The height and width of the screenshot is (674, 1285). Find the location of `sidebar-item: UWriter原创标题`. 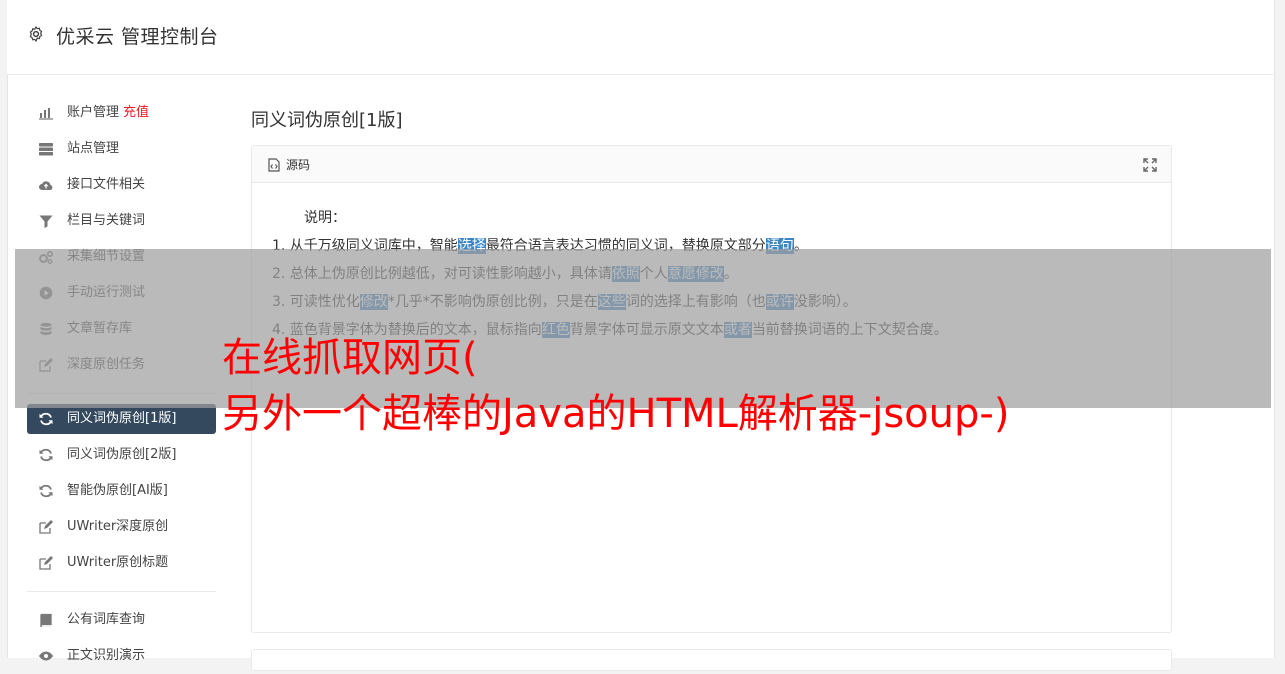

sidebar-item: UWriter原创标题 is located at coordinates (121, 563).